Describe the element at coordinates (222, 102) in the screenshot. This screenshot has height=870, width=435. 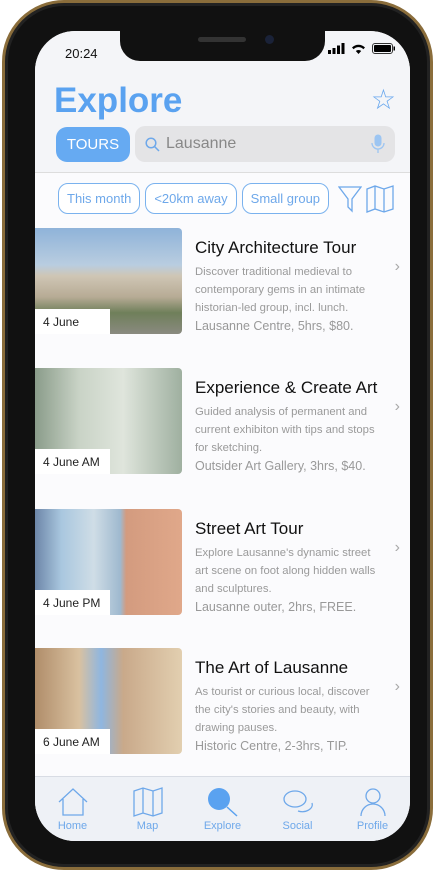
I see `header: 20:24 Explore ☆ TOURS Lausanne` at that location.